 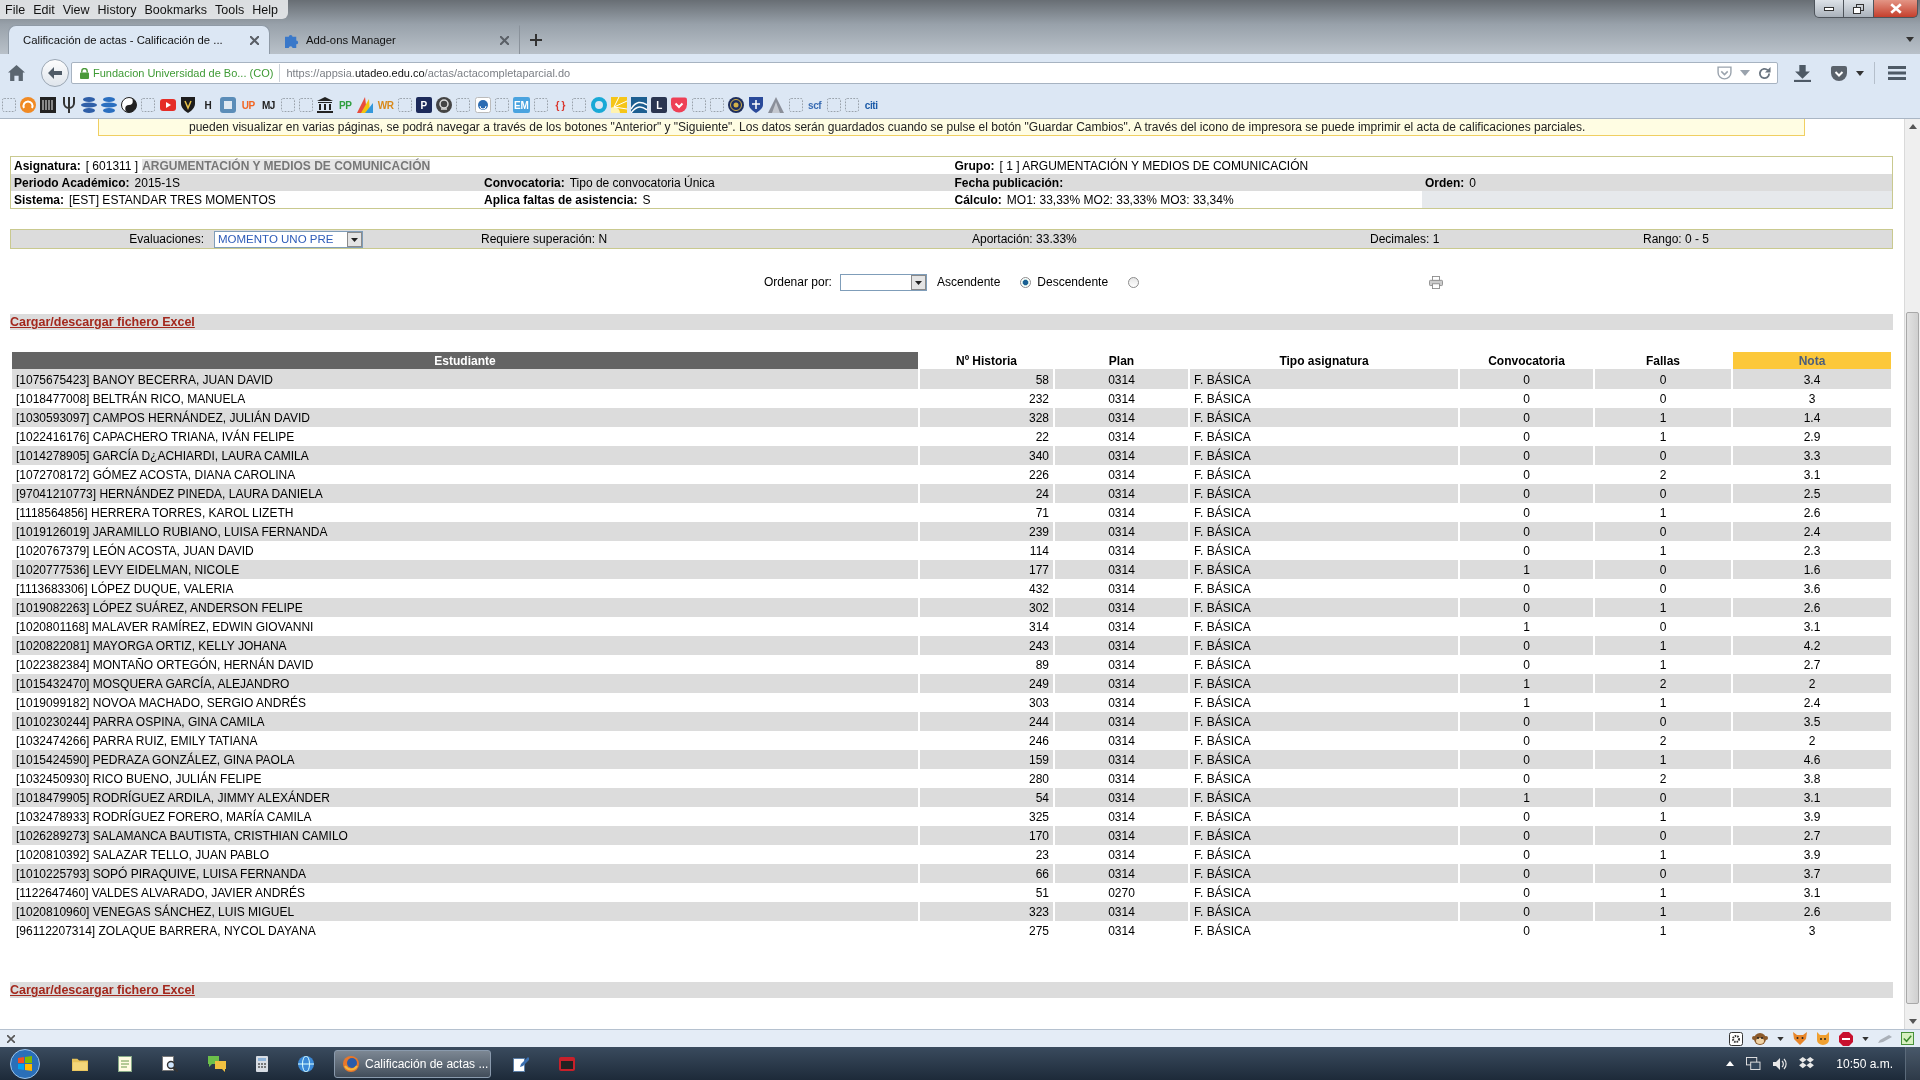 What do you see at coordinates (125, 1063) in the screenshot?
I see `notepad-icon` at bounding box center [125, 1063].